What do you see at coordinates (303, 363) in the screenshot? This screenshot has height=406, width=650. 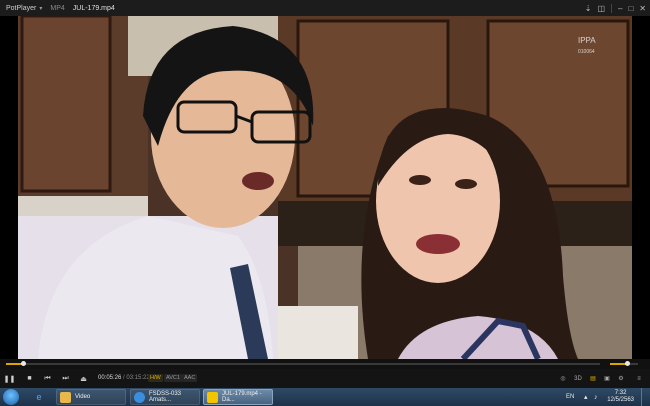 I see `seek-bar` at bounding box center [303, 363].